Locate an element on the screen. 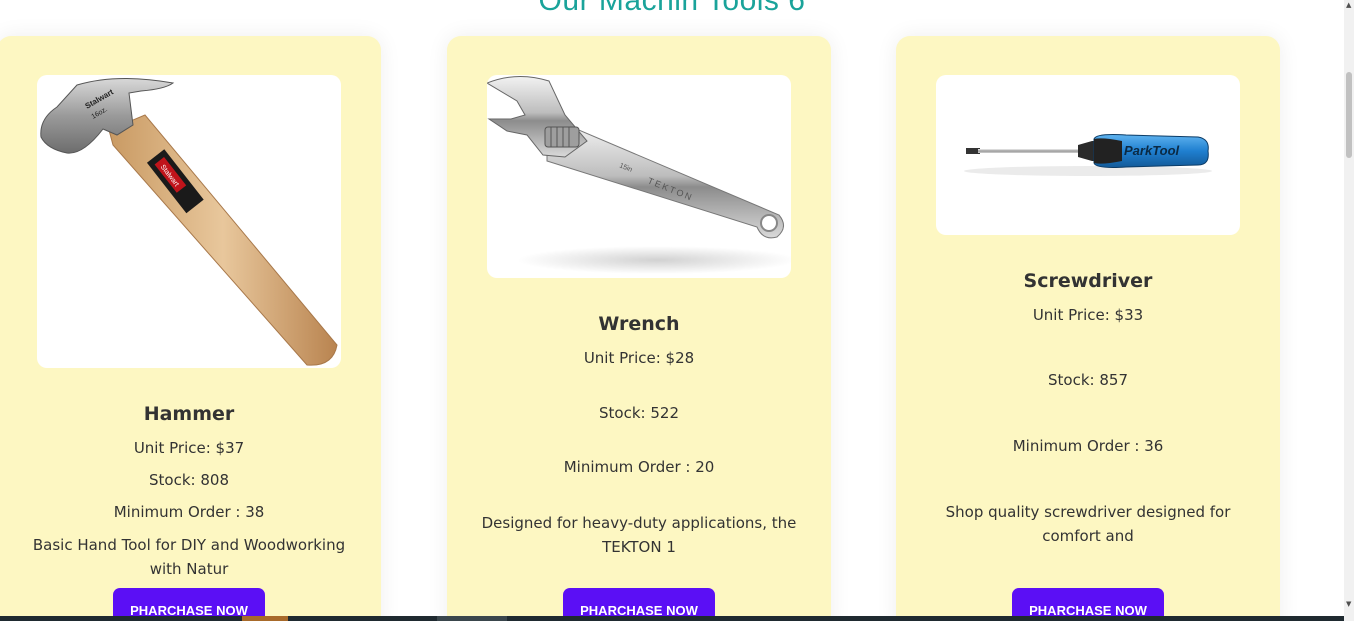  product-name: Hammer is located at coordinates (189, 414).